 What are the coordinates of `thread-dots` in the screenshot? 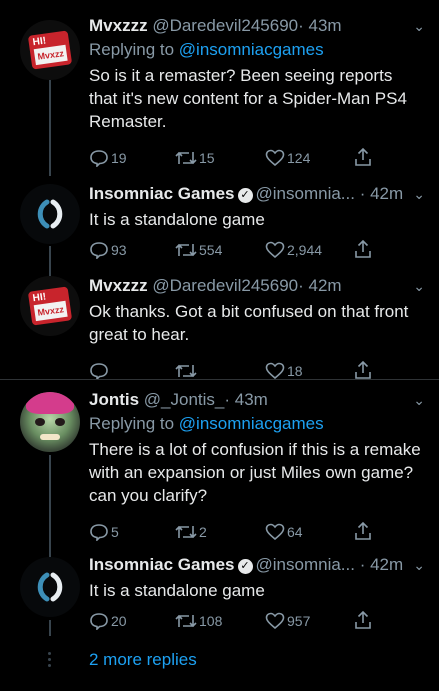 It's located at (49, 660).